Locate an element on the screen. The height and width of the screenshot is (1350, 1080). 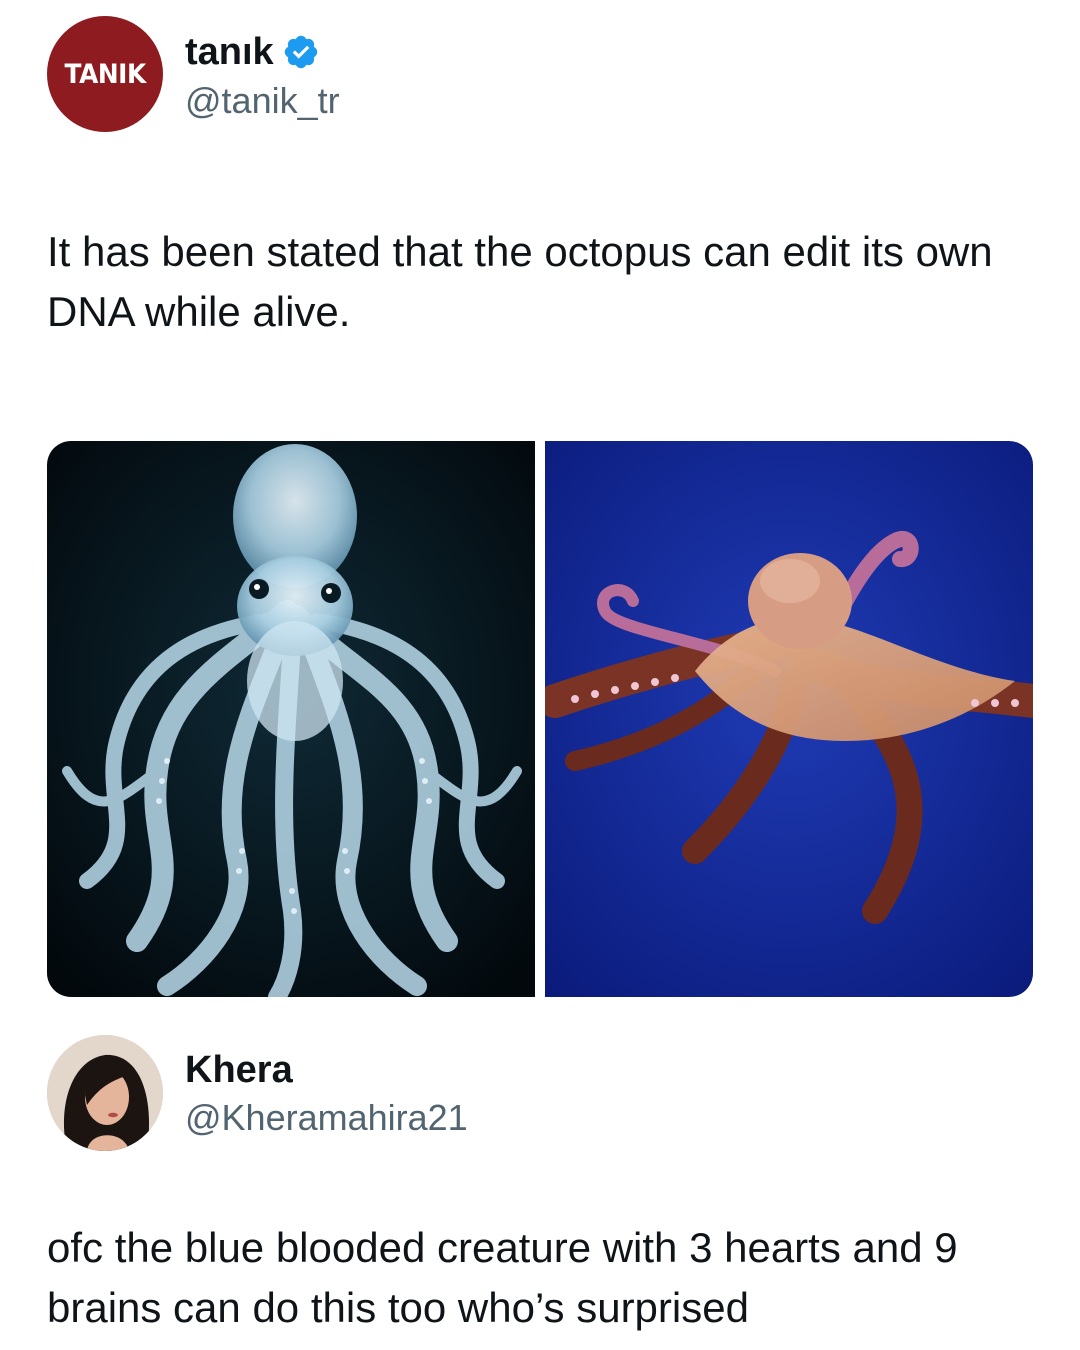
profile-photo-icon is located at coordinates (105, 1093).